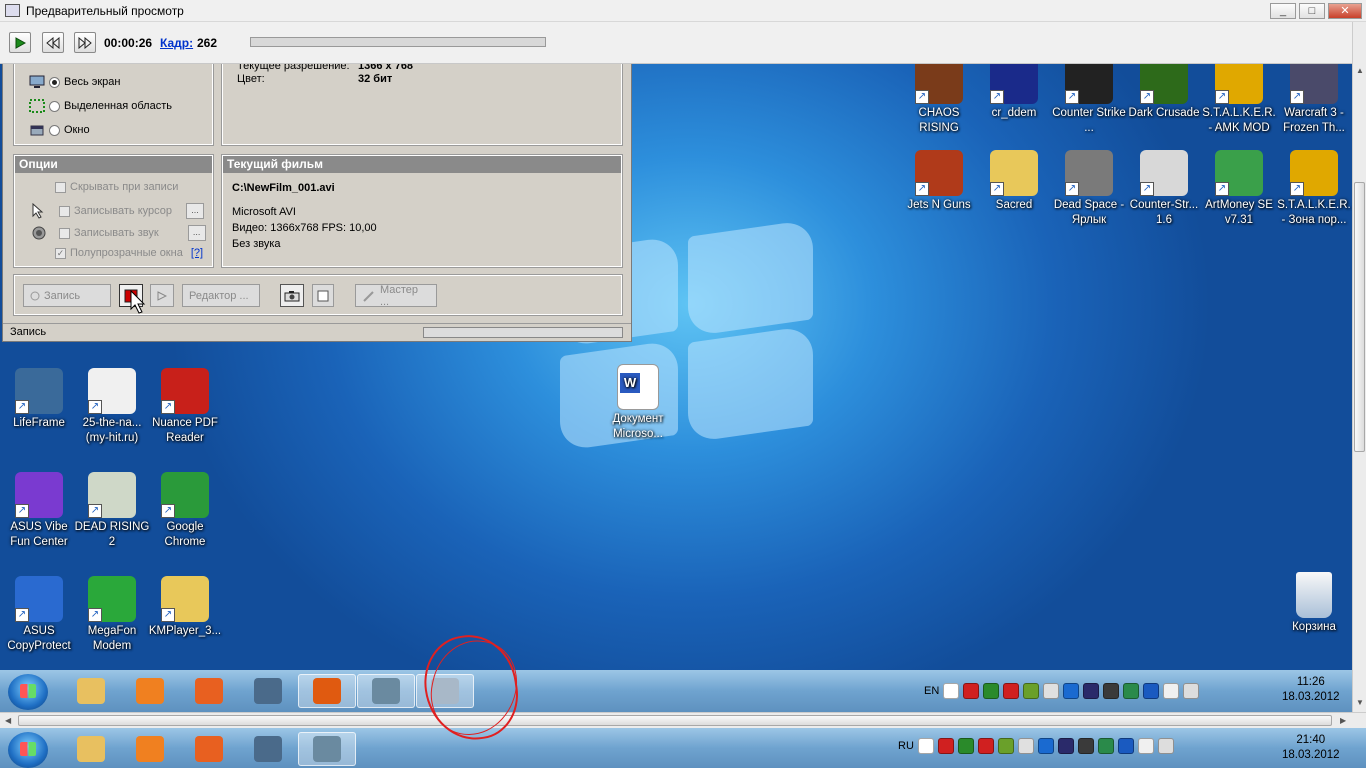 This screenshot has height=768, width=1366. I want to click on inner-taskbar-lifeframe, so click(268, 691).